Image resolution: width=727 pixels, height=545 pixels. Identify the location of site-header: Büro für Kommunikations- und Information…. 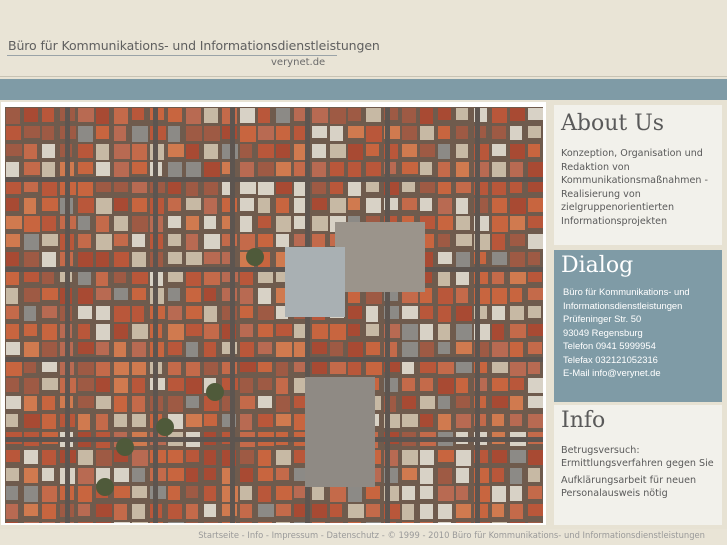
(363, 39).